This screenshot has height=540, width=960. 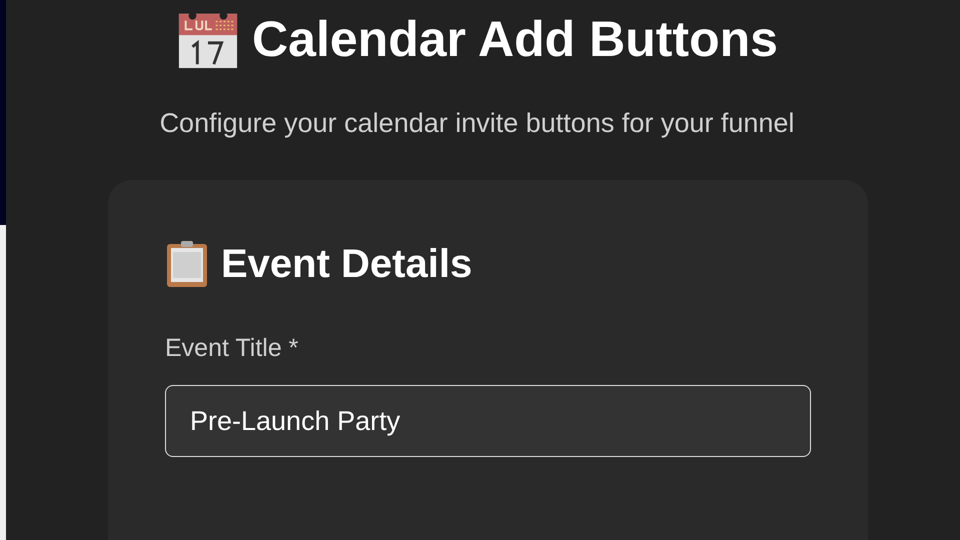 What do you see at coordinates (515, 39) in the screenshot?
I see `page-title: Calendar Add Buttons` at bounding box center [515, 39].